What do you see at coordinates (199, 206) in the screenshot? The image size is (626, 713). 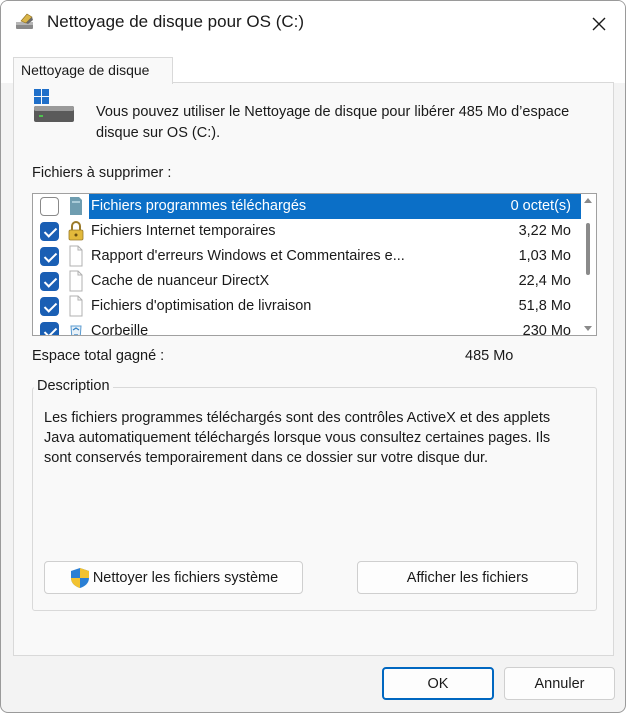 I see `file-name: Fichiers programmes téléchargés` at bounding box center [199, 206].